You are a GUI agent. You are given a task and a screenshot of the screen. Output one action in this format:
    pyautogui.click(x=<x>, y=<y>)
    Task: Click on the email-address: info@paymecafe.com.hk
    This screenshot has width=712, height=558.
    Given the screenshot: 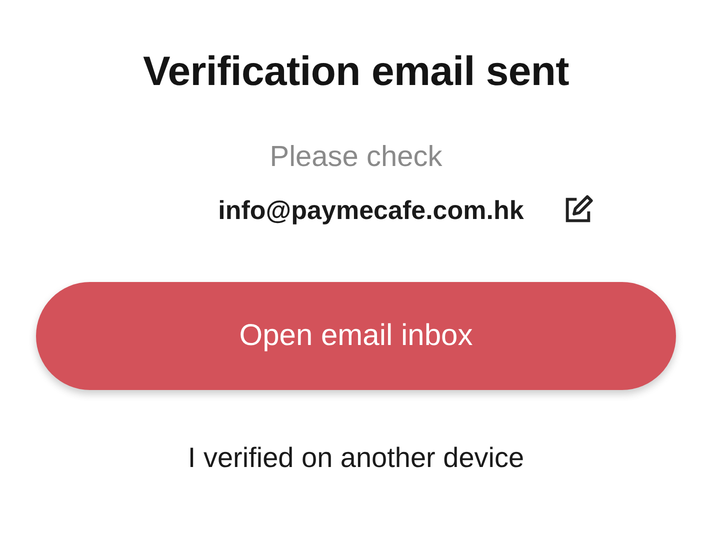 What is the action you would take?
    pyautogui.click(x=371, y=210)
    